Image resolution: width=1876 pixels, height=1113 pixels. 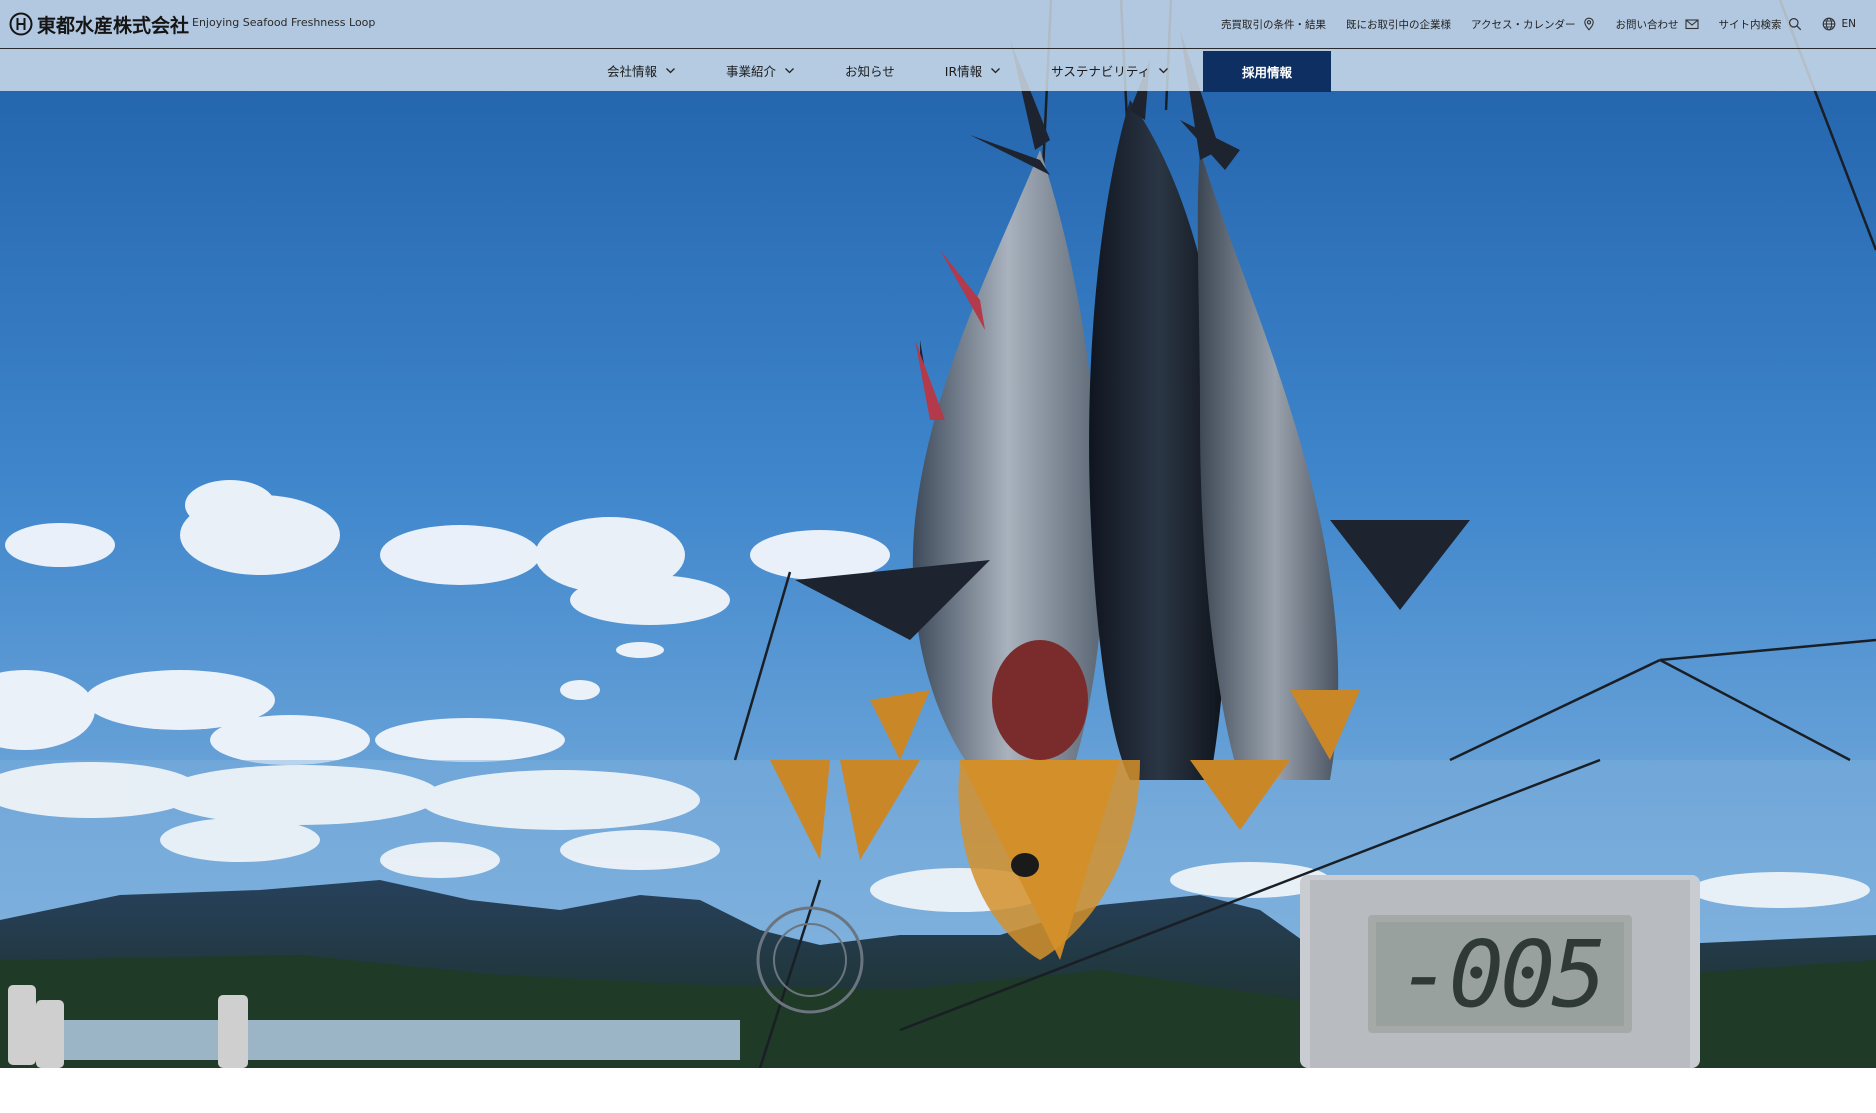 I want to click on page-background, so click(x=938, y=1090).